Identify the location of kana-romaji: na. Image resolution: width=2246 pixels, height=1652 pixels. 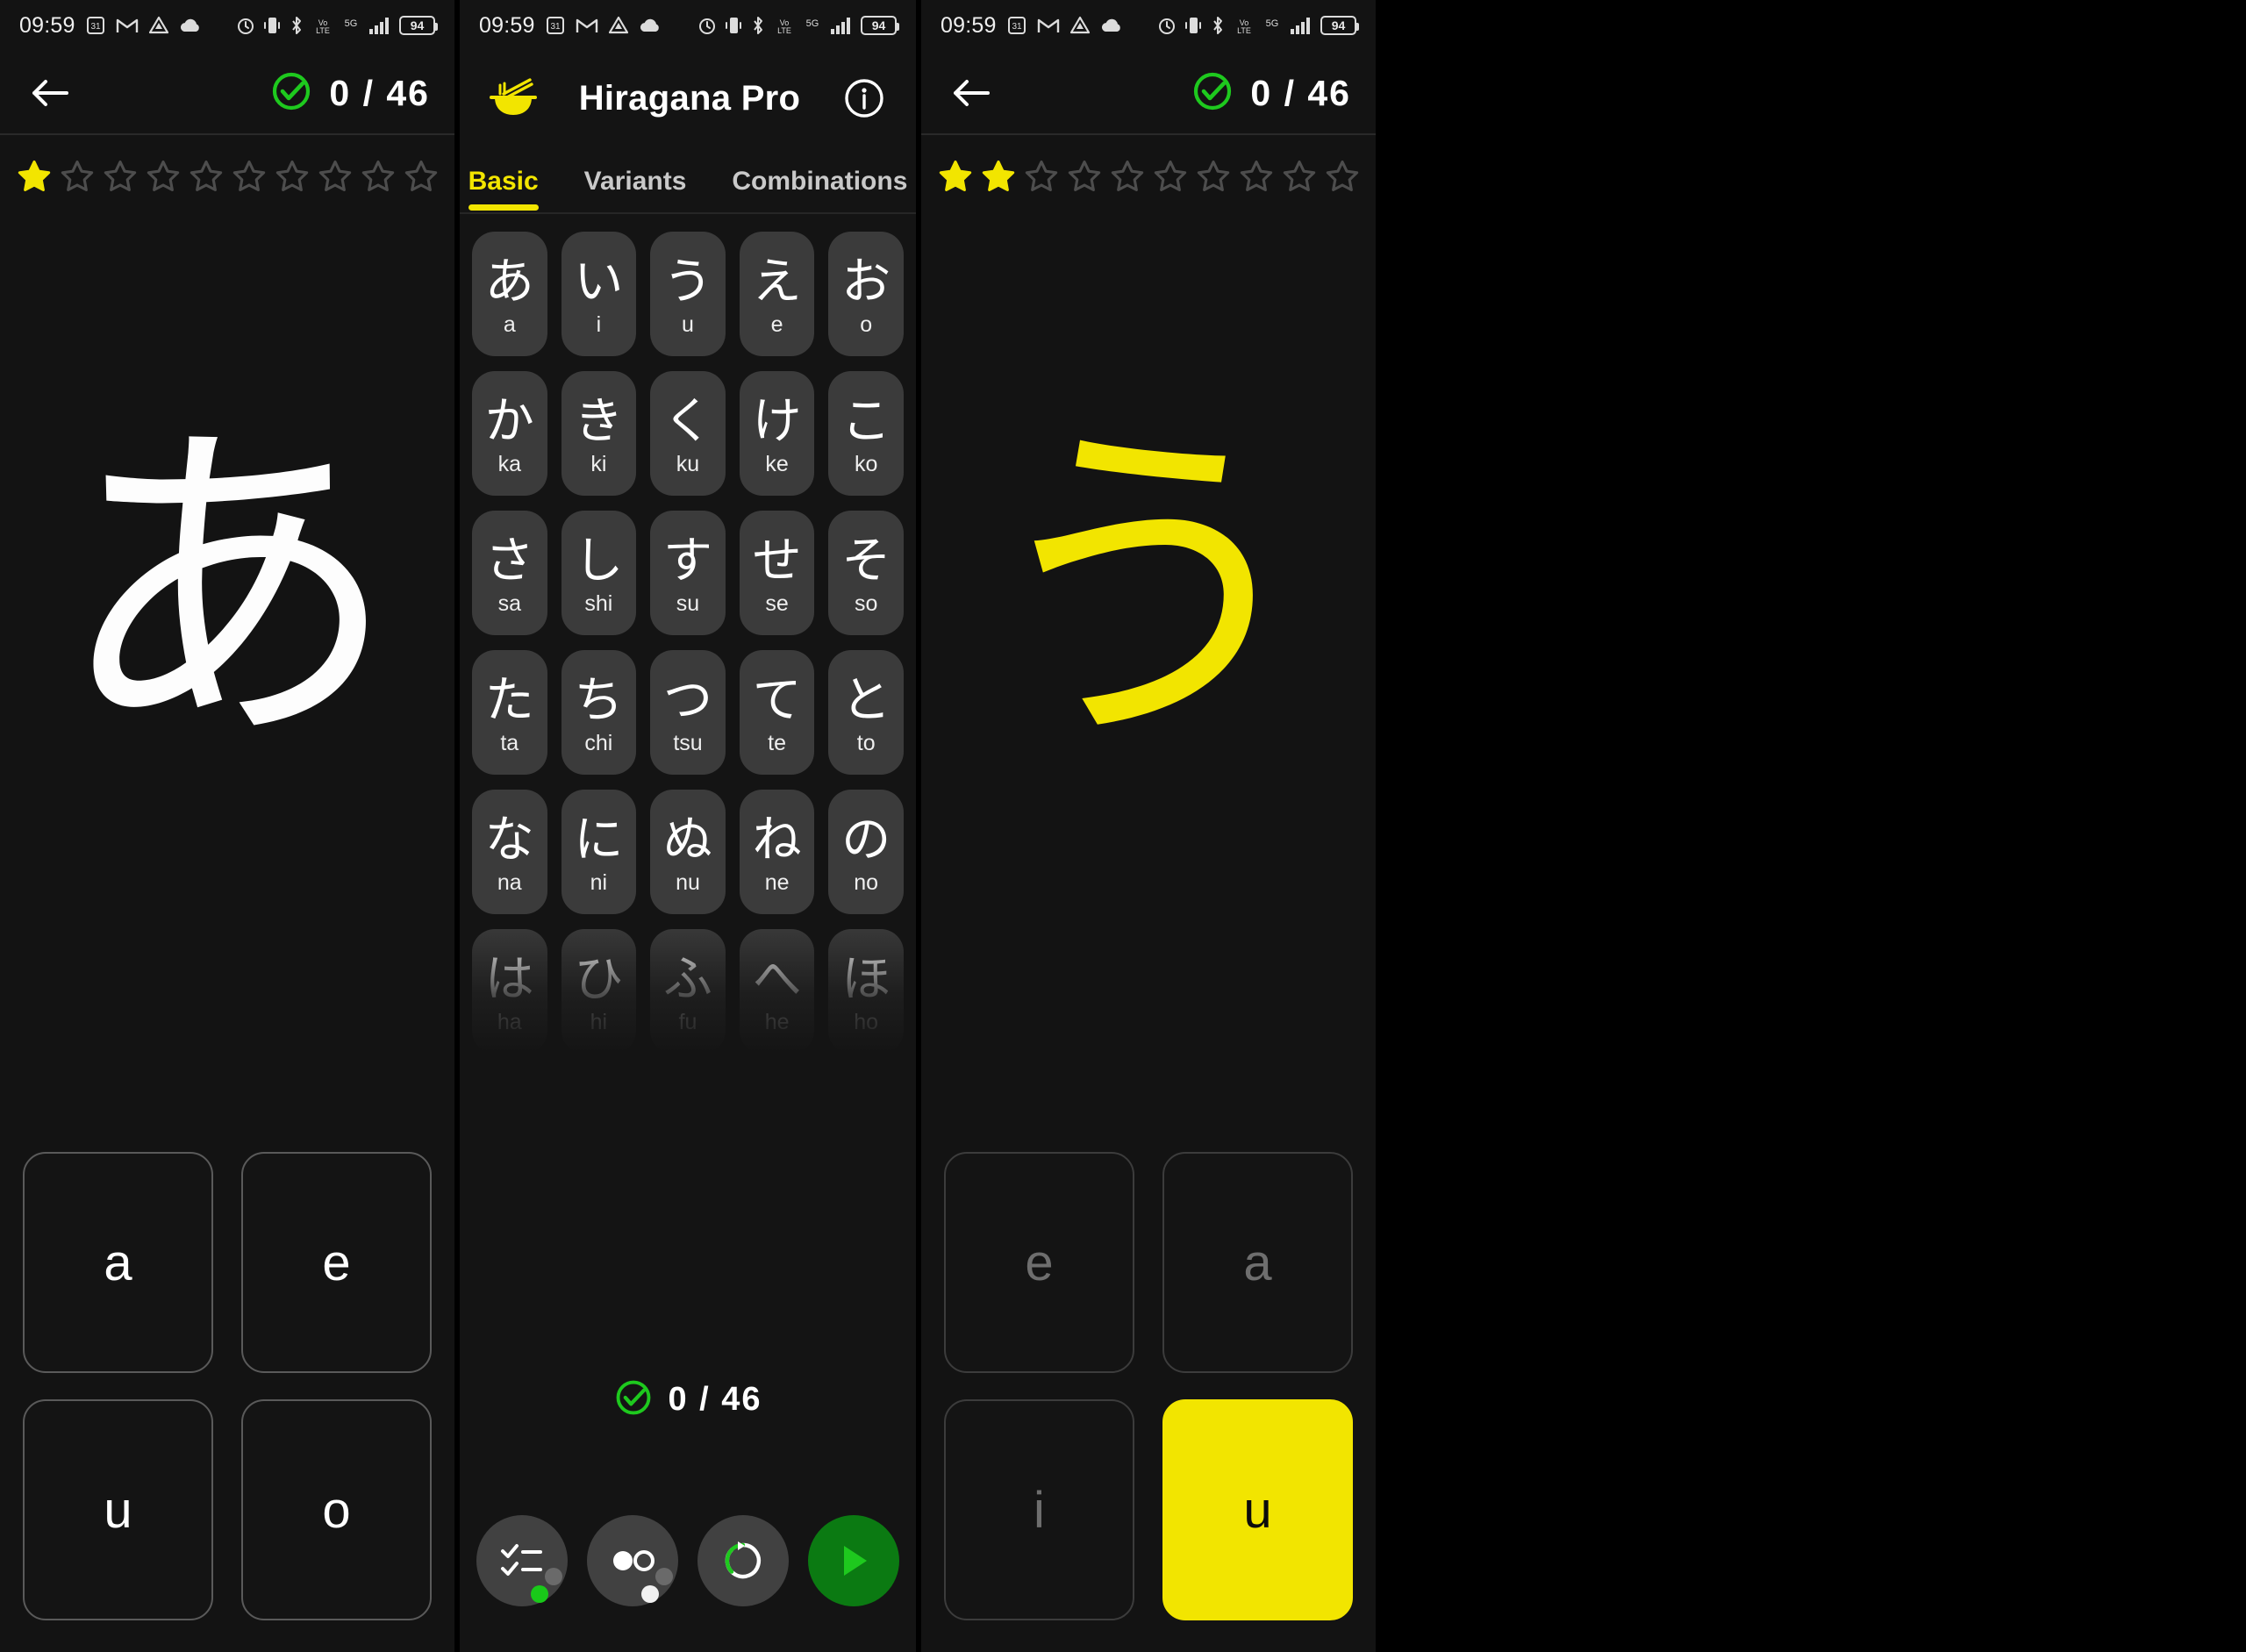
(509, 882).